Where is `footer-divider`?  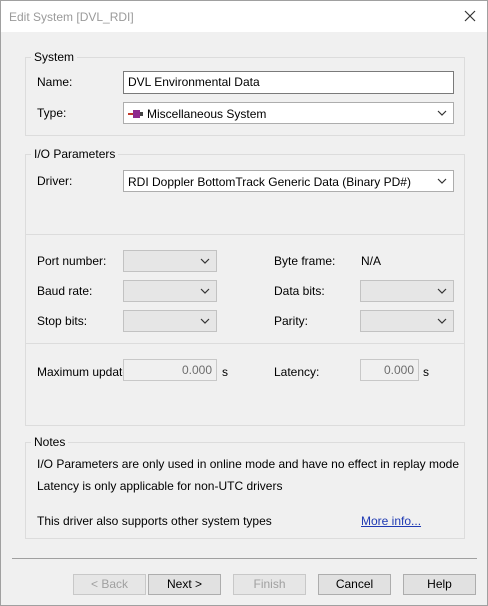 footer-divider is located at coordinates (244, 558).